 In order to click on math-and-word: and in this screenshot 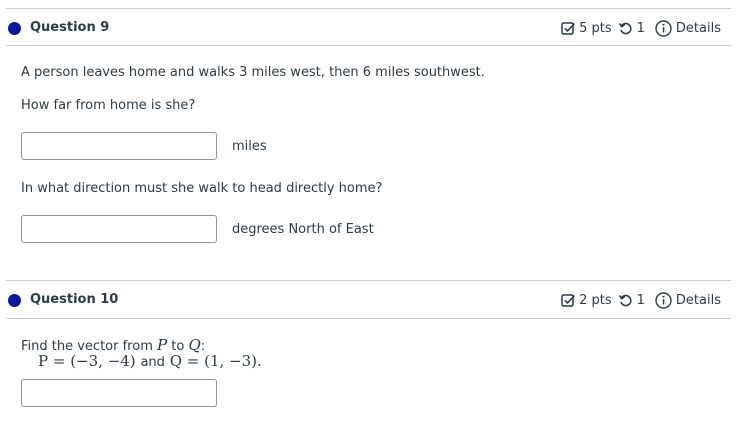, I will do `click(152, 362)`.